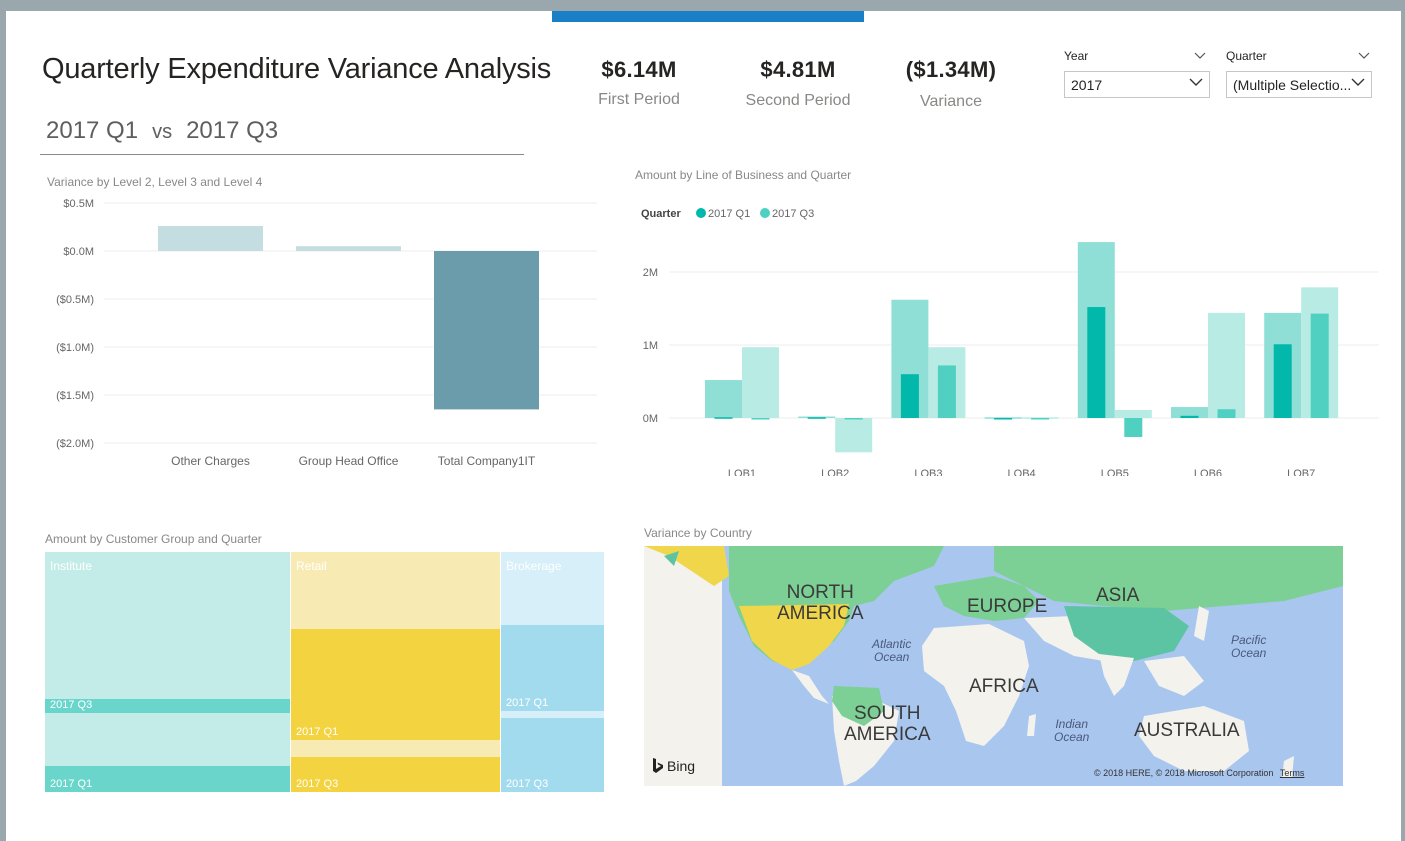 The width and height of the screenshot is (1405, 841). I want to click on y-tick-label: 2M, so click(650, 273).